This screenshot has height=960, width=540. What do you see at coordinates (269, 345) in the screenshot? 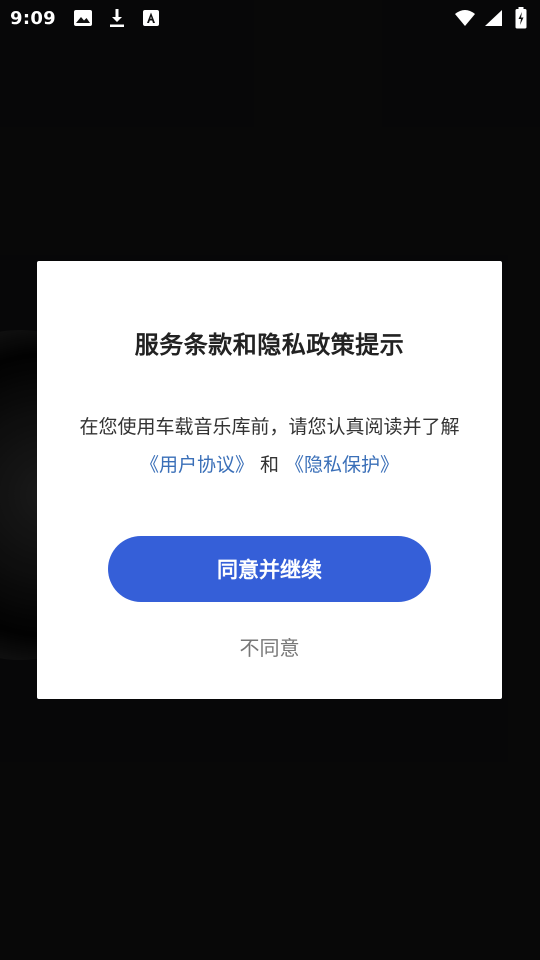
I see `dialog-title: 服务条款和隐私政策提示` at bounding box center [269, 345].